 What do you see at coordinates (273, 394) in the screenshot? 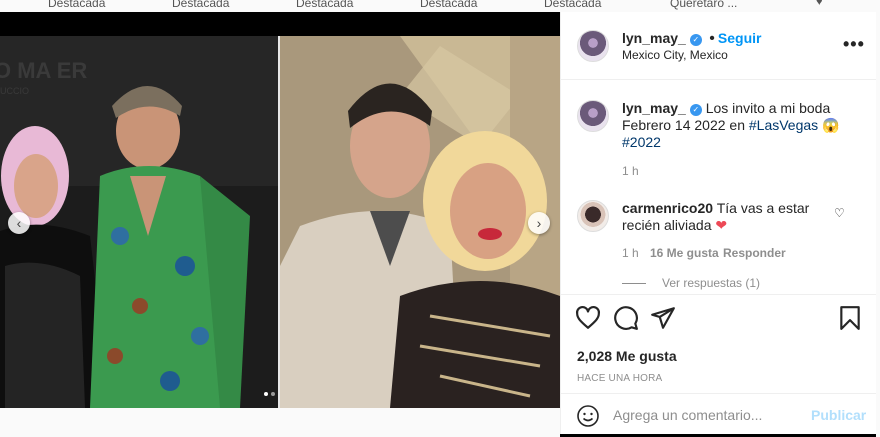
I see `carousel-dot` at bounding box center [273, 394].